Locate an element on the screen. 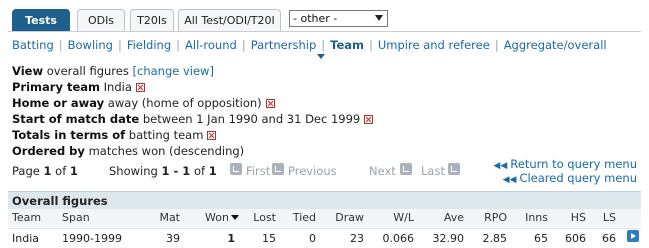  col-draw: Draw is located at coordinates (348, 219).